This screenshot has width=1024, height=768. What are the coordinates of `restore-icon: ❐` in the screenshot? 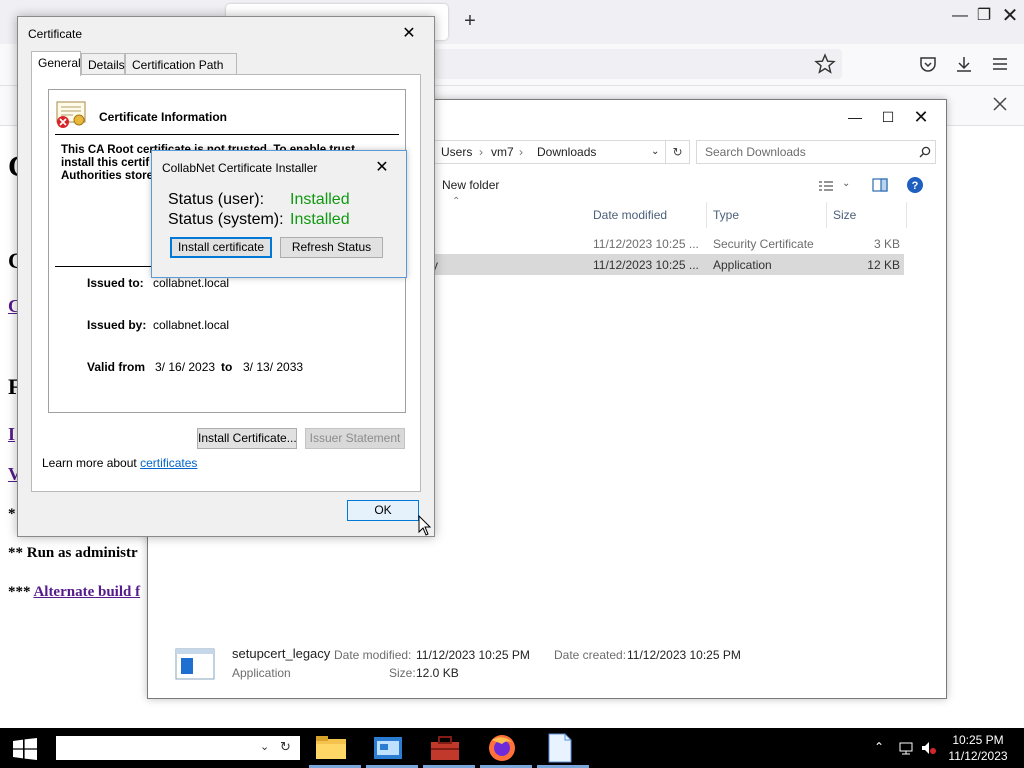 It's located at (984, 16).